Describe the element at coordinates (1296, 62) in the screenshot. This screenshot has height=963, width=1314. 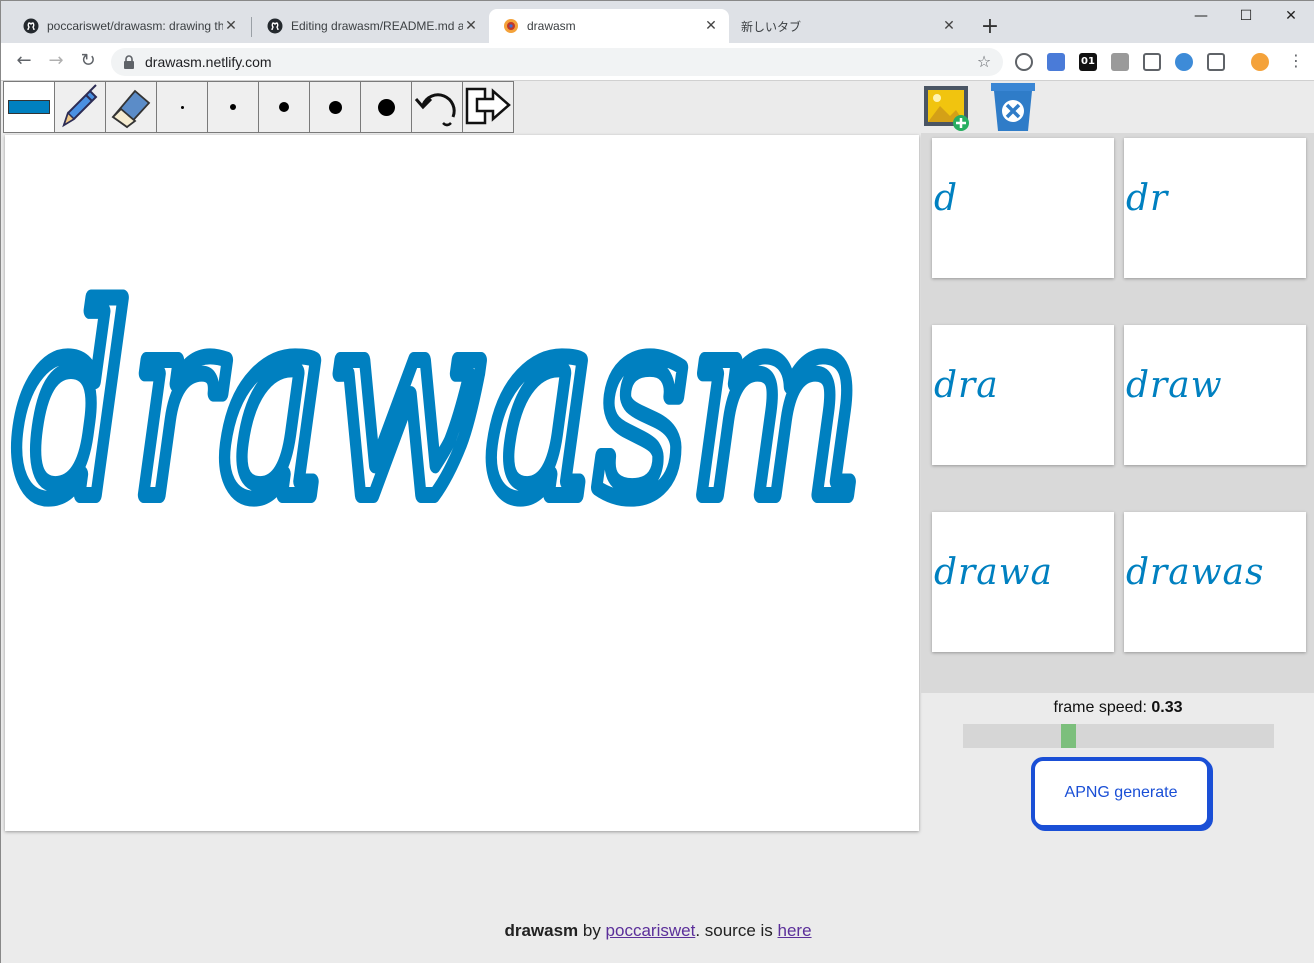
I see `menu-kebab-icon: ⋮` at that location.